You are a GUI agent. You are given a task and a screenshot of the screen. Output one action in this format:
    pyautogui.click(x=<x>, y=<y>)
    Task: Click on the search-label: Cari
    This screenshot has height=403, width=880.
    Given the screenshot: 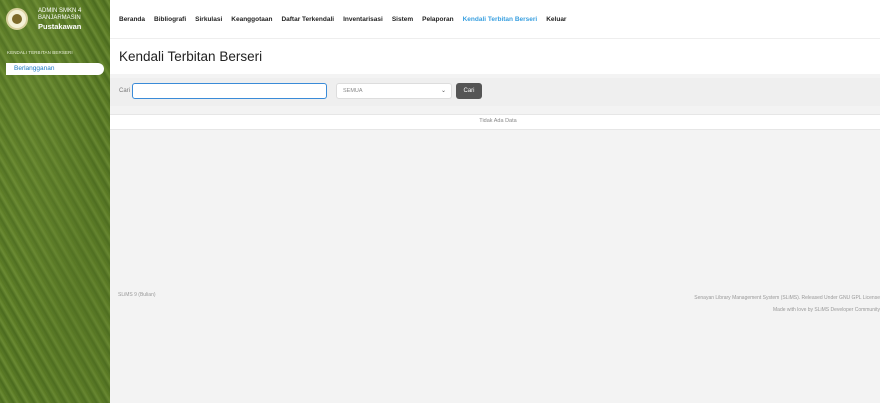 What is the action you would take?
    pyautogui.click(x=125, y=91)
    